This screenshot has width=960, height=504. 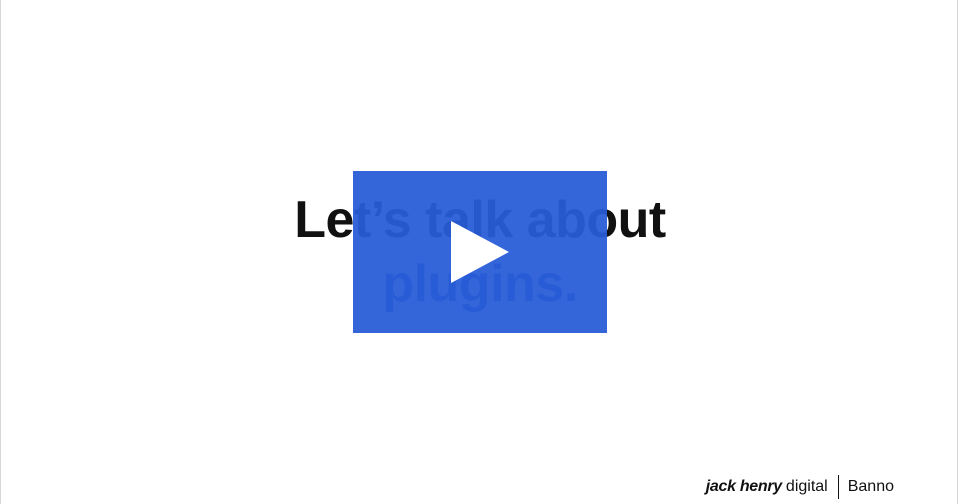 What do you see at coordinates (806, 486) in the screenshot?
I see `brand-name-light: digital` at bounding box center [806, 486].